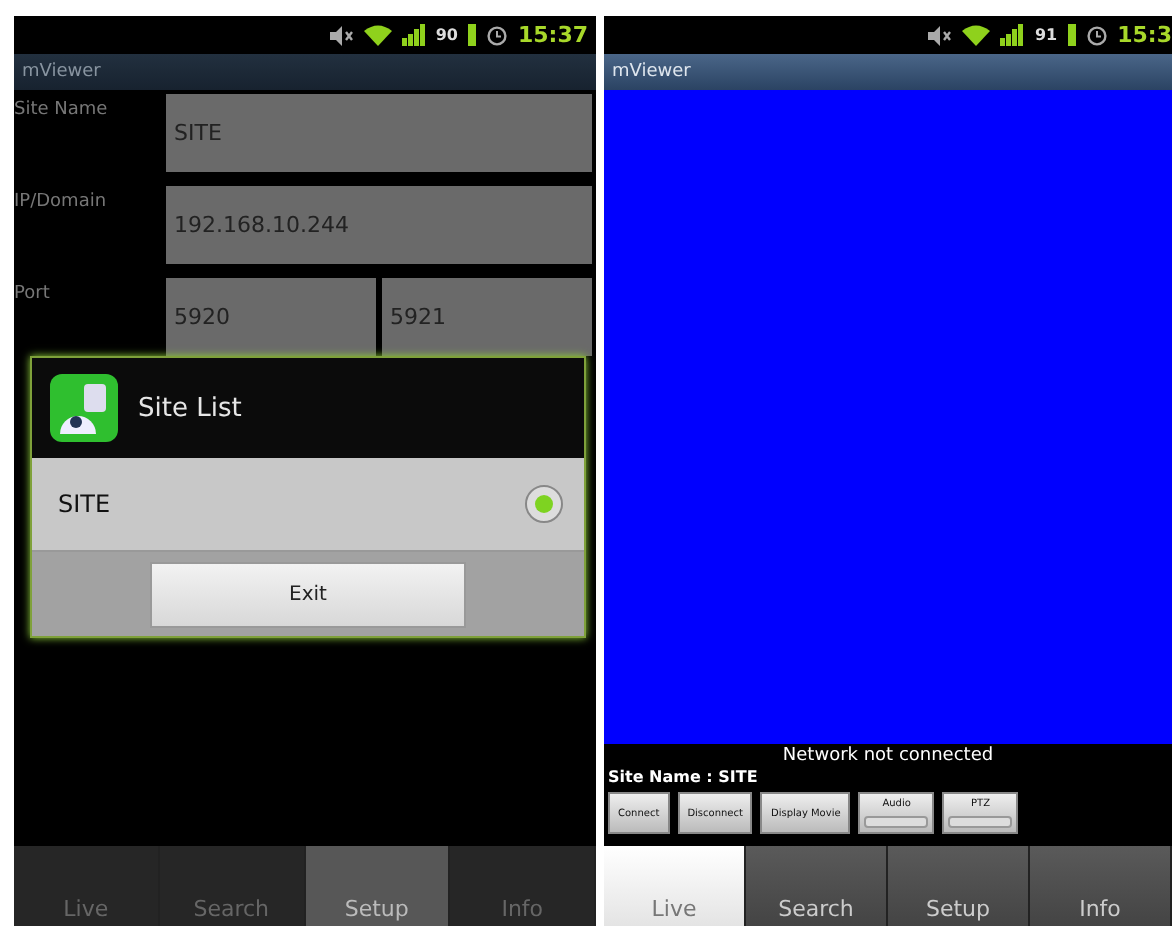  I want to click on input-field: 192.168.10.244, so click(379, 225).